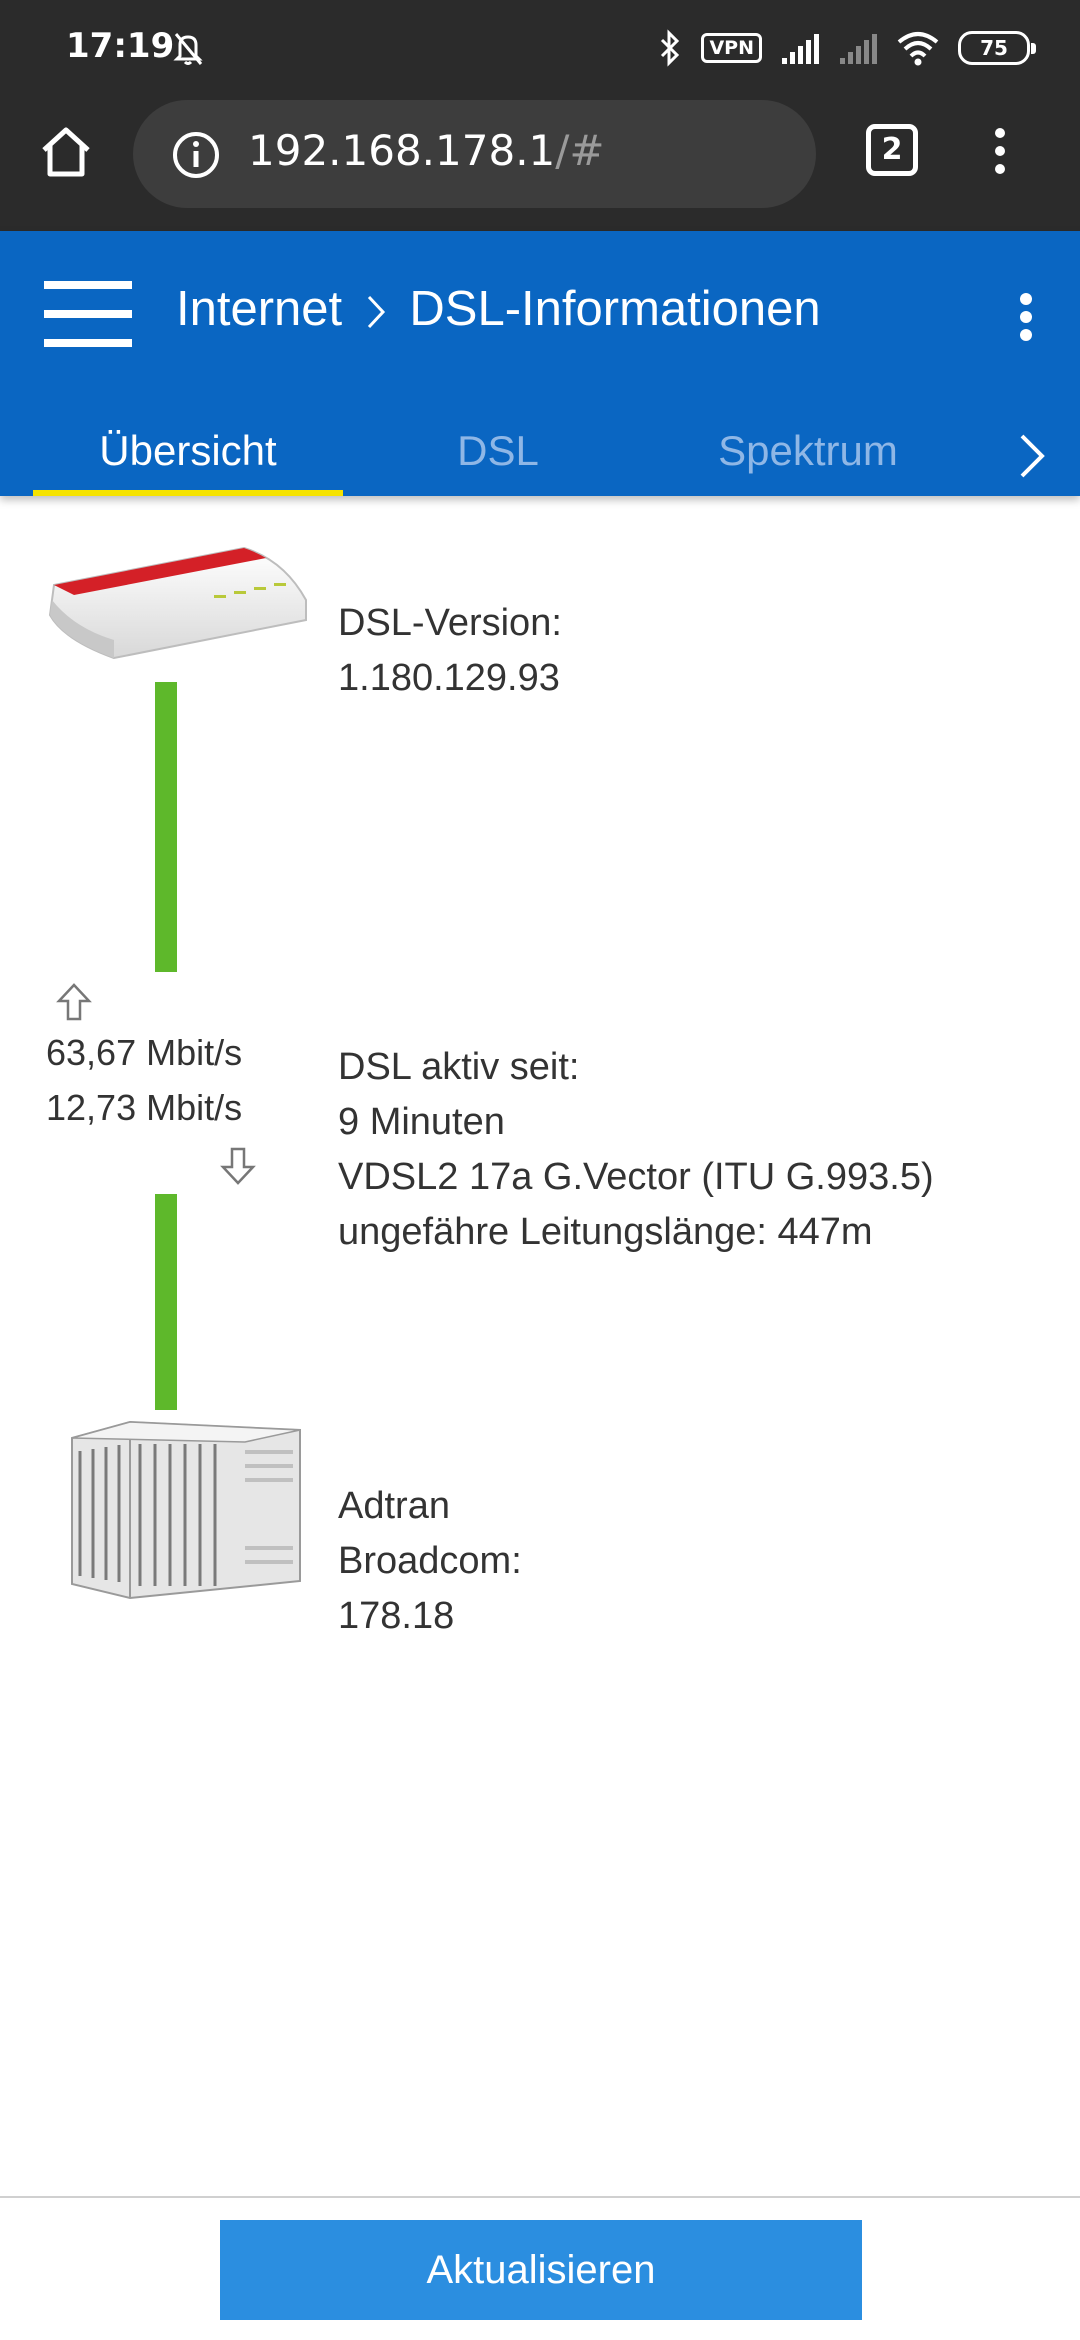  Describe the element at coordinates (541, 2270) in the screenshot. I see `refresh-button: Aktualisieren` at that location.